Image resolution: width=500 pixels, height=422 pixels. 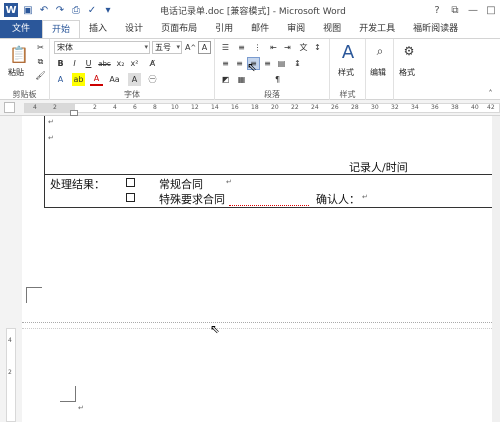 I want to click on tab-mailings: 邮件, so click(x=260, y=29).